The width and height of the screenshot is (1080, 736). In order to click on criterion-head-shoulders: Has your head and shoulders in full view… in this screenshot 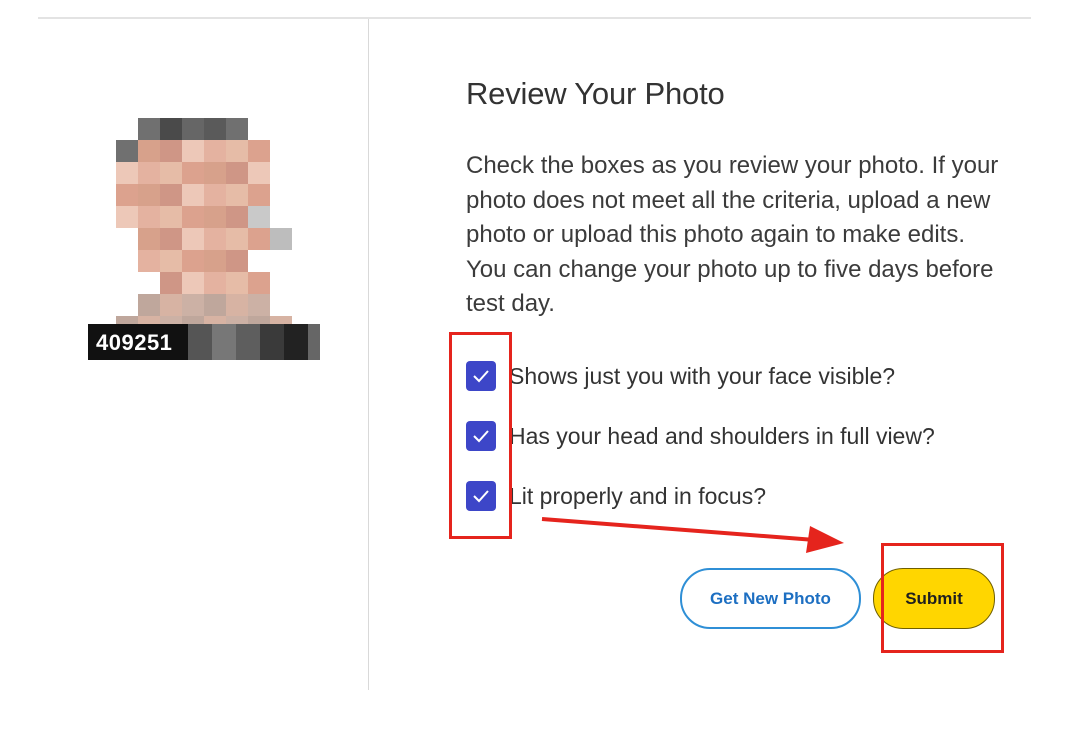, I will do `click(700, 436)`.